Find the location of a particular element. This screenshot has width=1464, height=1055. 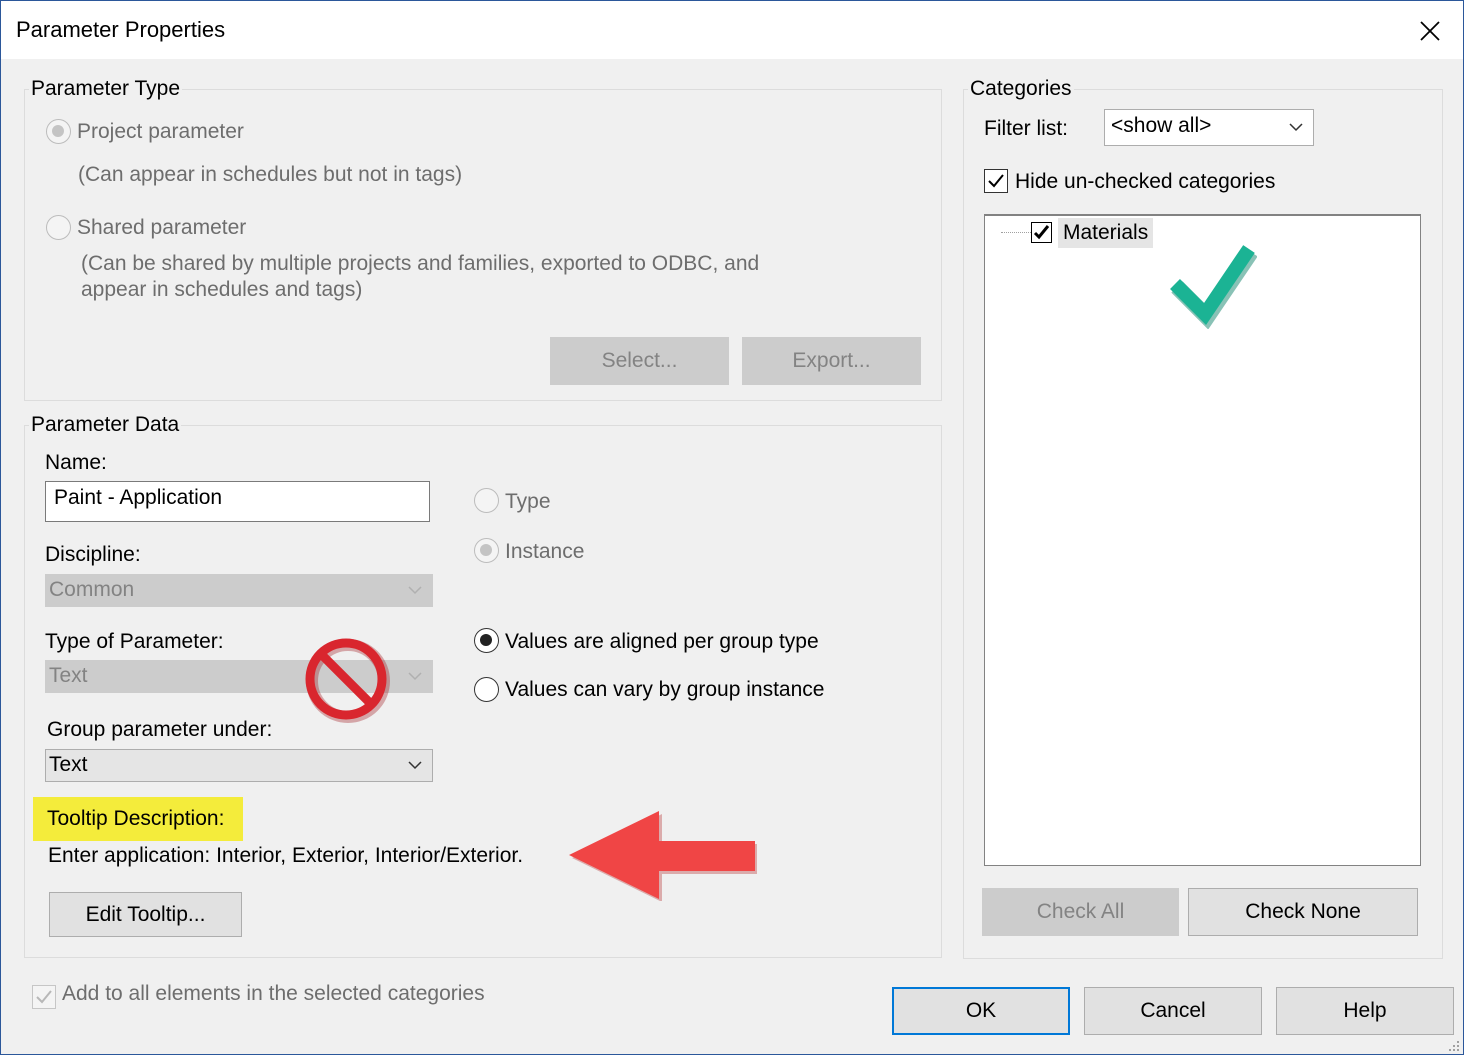

filter-list-value: <show all> is located at coordinates (1161, 125).